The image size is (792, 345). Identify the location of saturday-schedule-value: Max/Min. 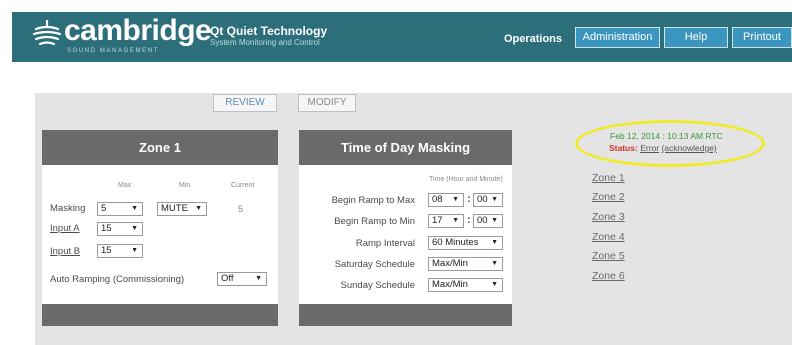
(450, 263).